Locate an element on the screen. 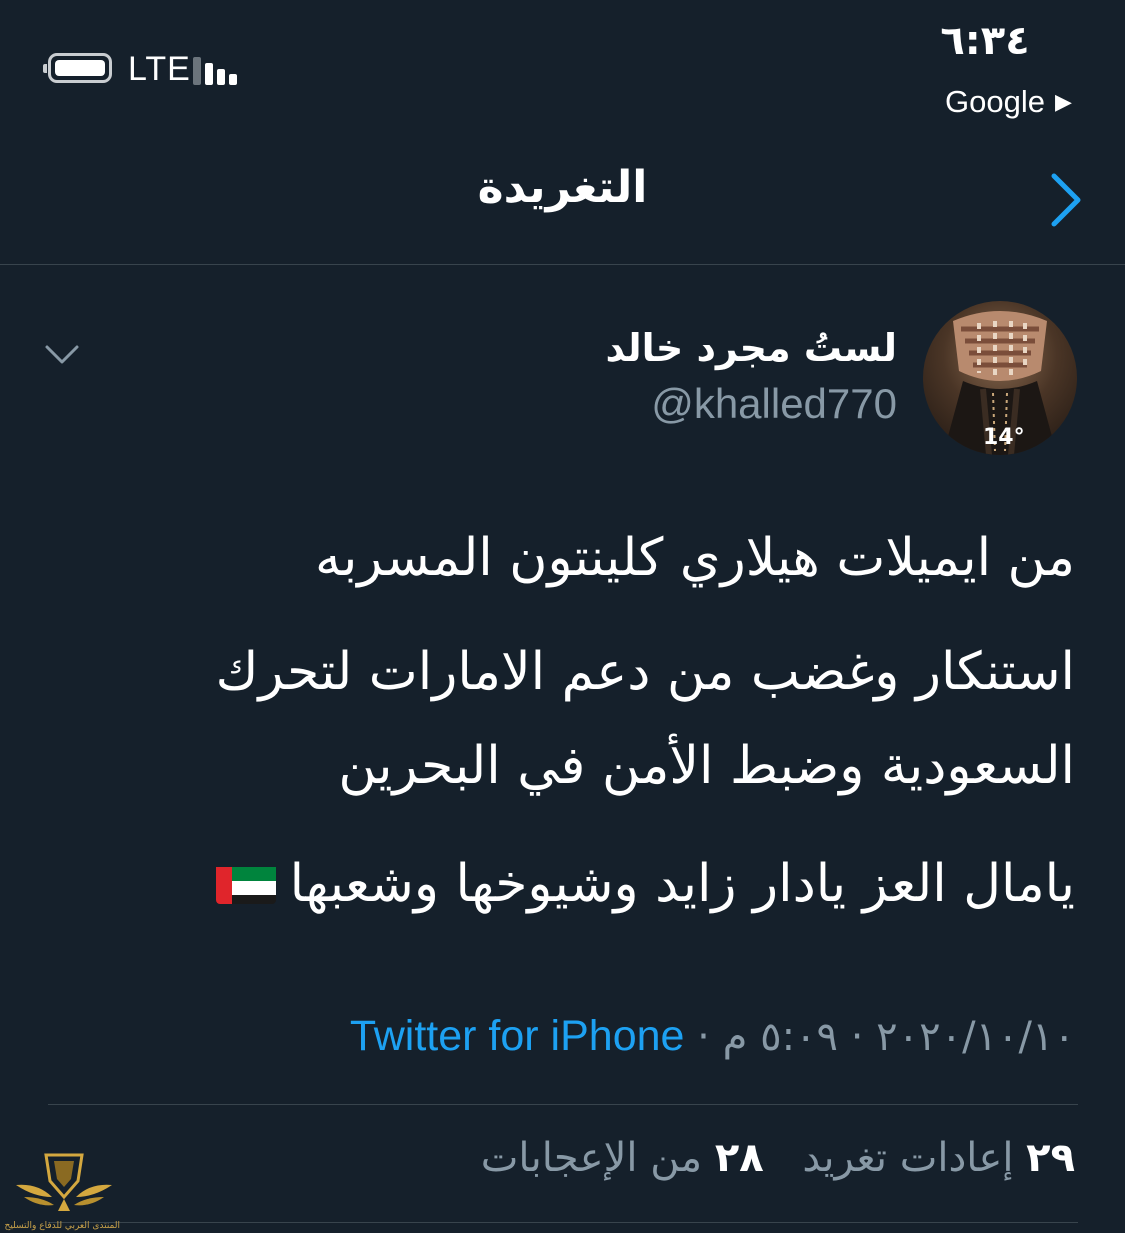 This screenshot has height=1233, width=1125. retweets-stat: ٢٩ إعادات تغريد is located at coordinates (932, 1158).